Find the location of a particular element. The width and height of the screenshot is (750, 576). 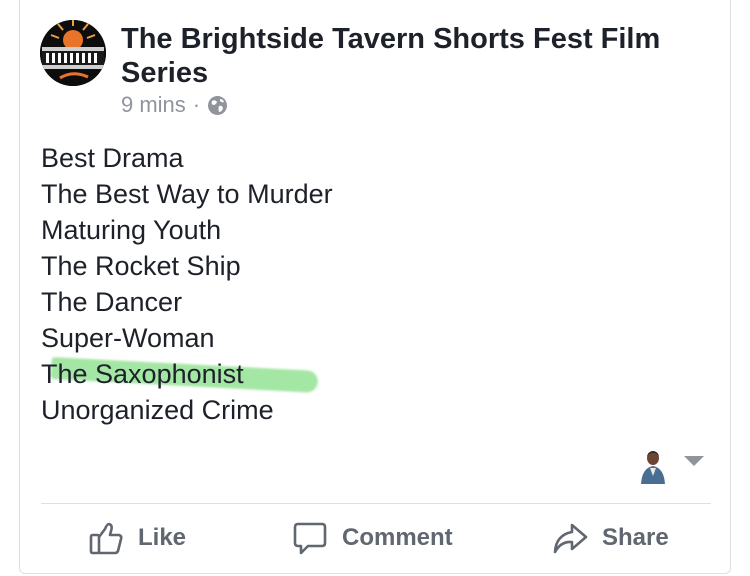

page-avatar is located at coordinates (73, 53).